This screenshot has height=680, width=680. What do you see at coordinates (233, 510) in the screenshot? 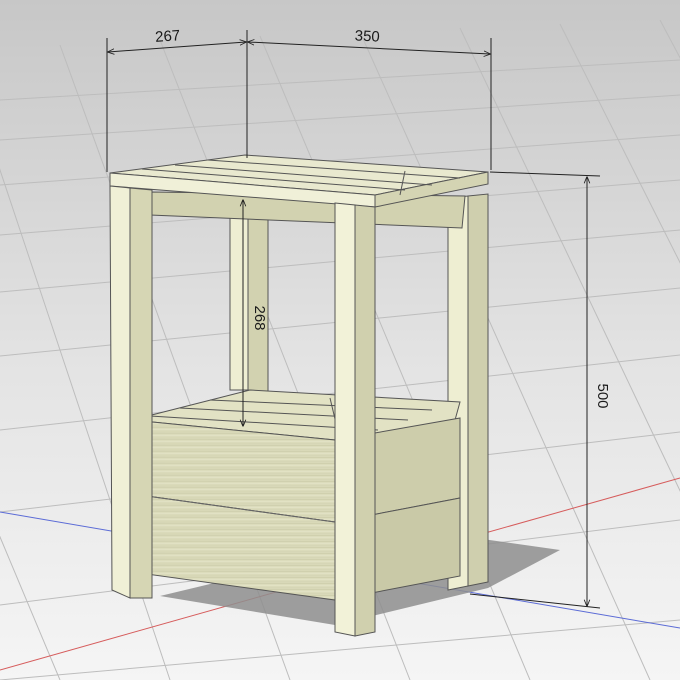
I see `lower-box-front` at bounding box center [233, 510].